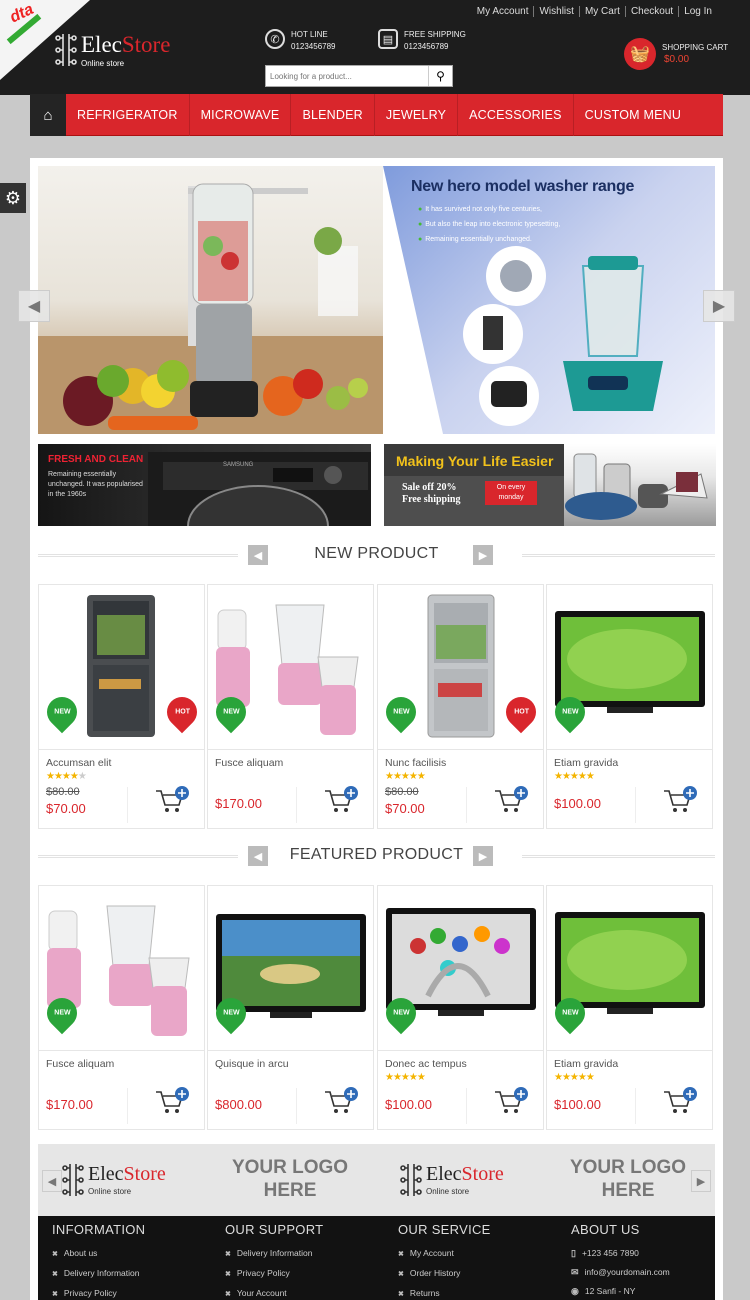  I want to click on settings-gear-icon: ⚙, so click(13, 198).